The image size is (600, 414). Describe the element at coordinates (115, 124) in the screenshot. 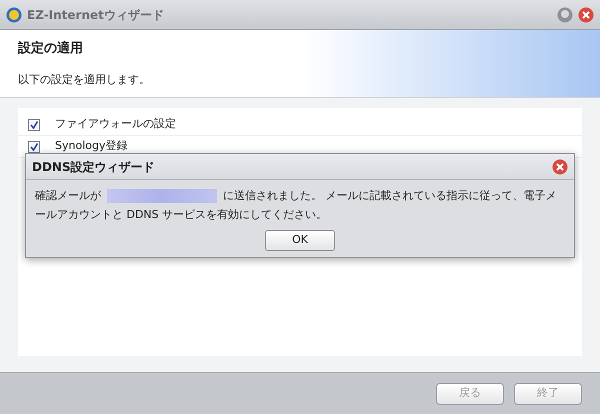

I see `setting-label: ファイアウォールの設定` at that location.